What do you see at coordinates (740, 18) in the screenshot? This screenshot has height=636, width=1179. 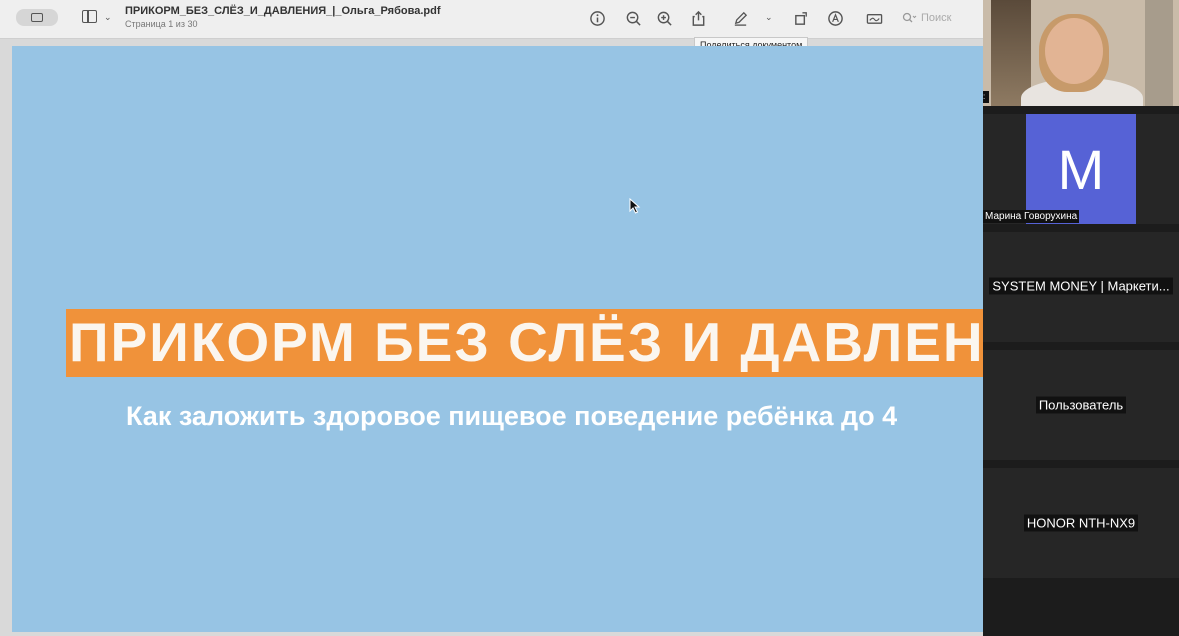 I see `markup-pen-icon` at bounding box center [740, 18].